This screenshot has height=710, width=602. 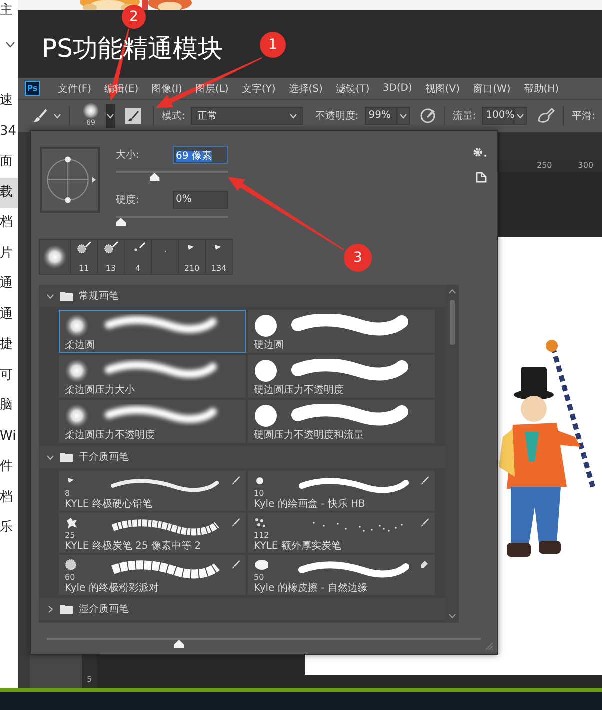 I want to click on nav-item: 片, so click(x=9, y=253).